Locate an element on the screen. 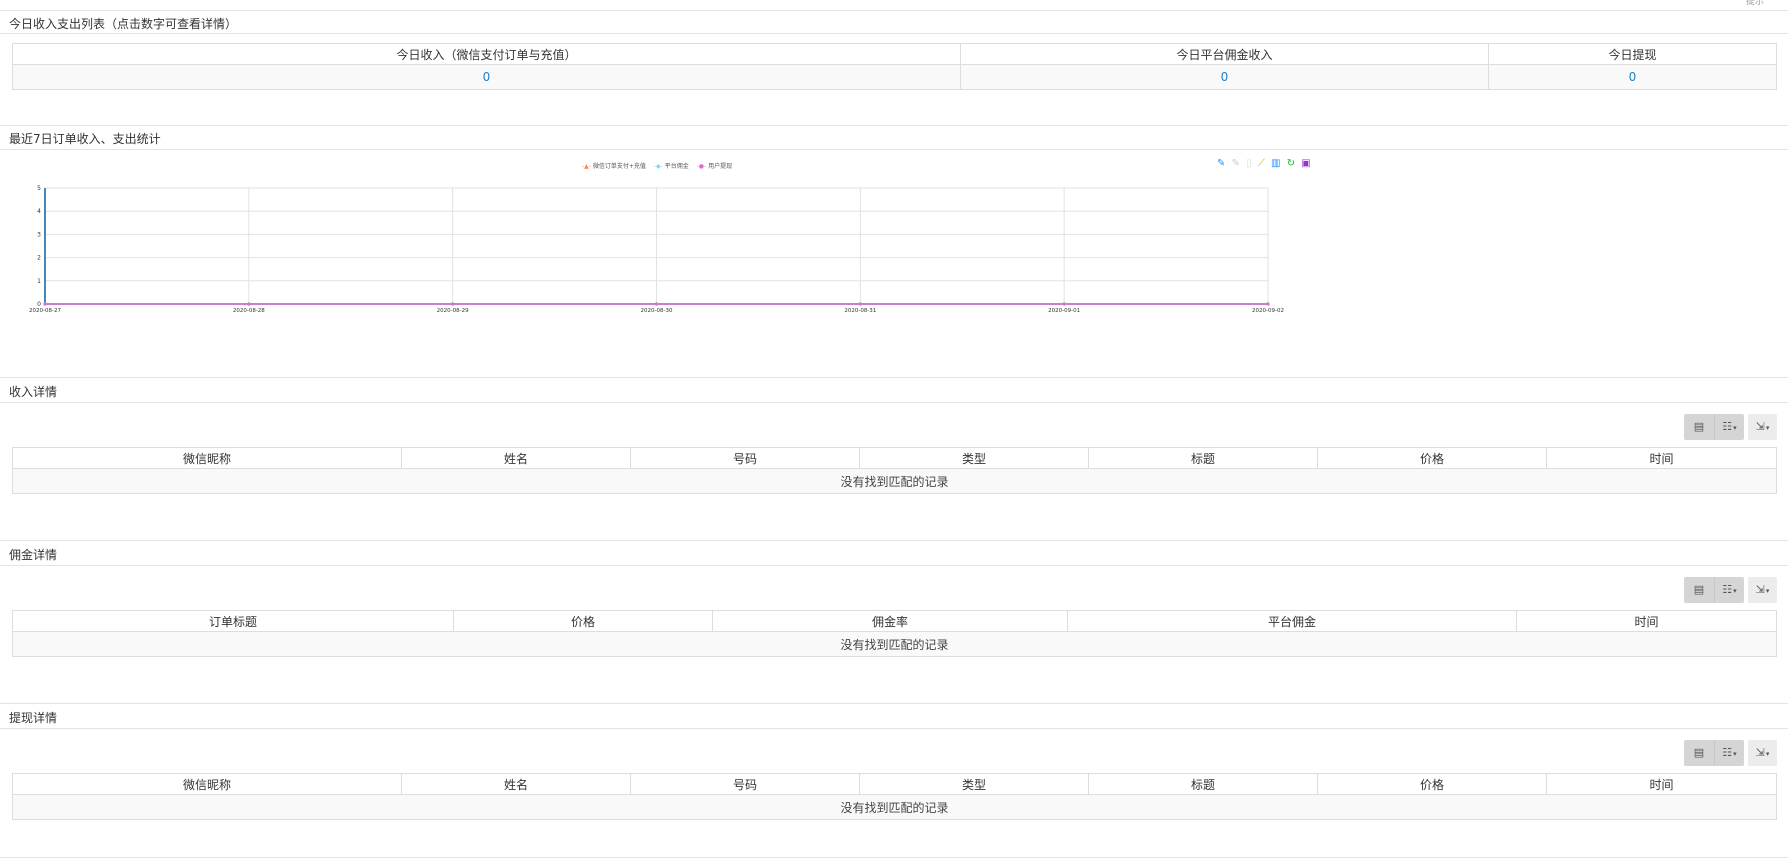  x-tick-label: 2020-09-02 is located at coordinates (1268, 311).